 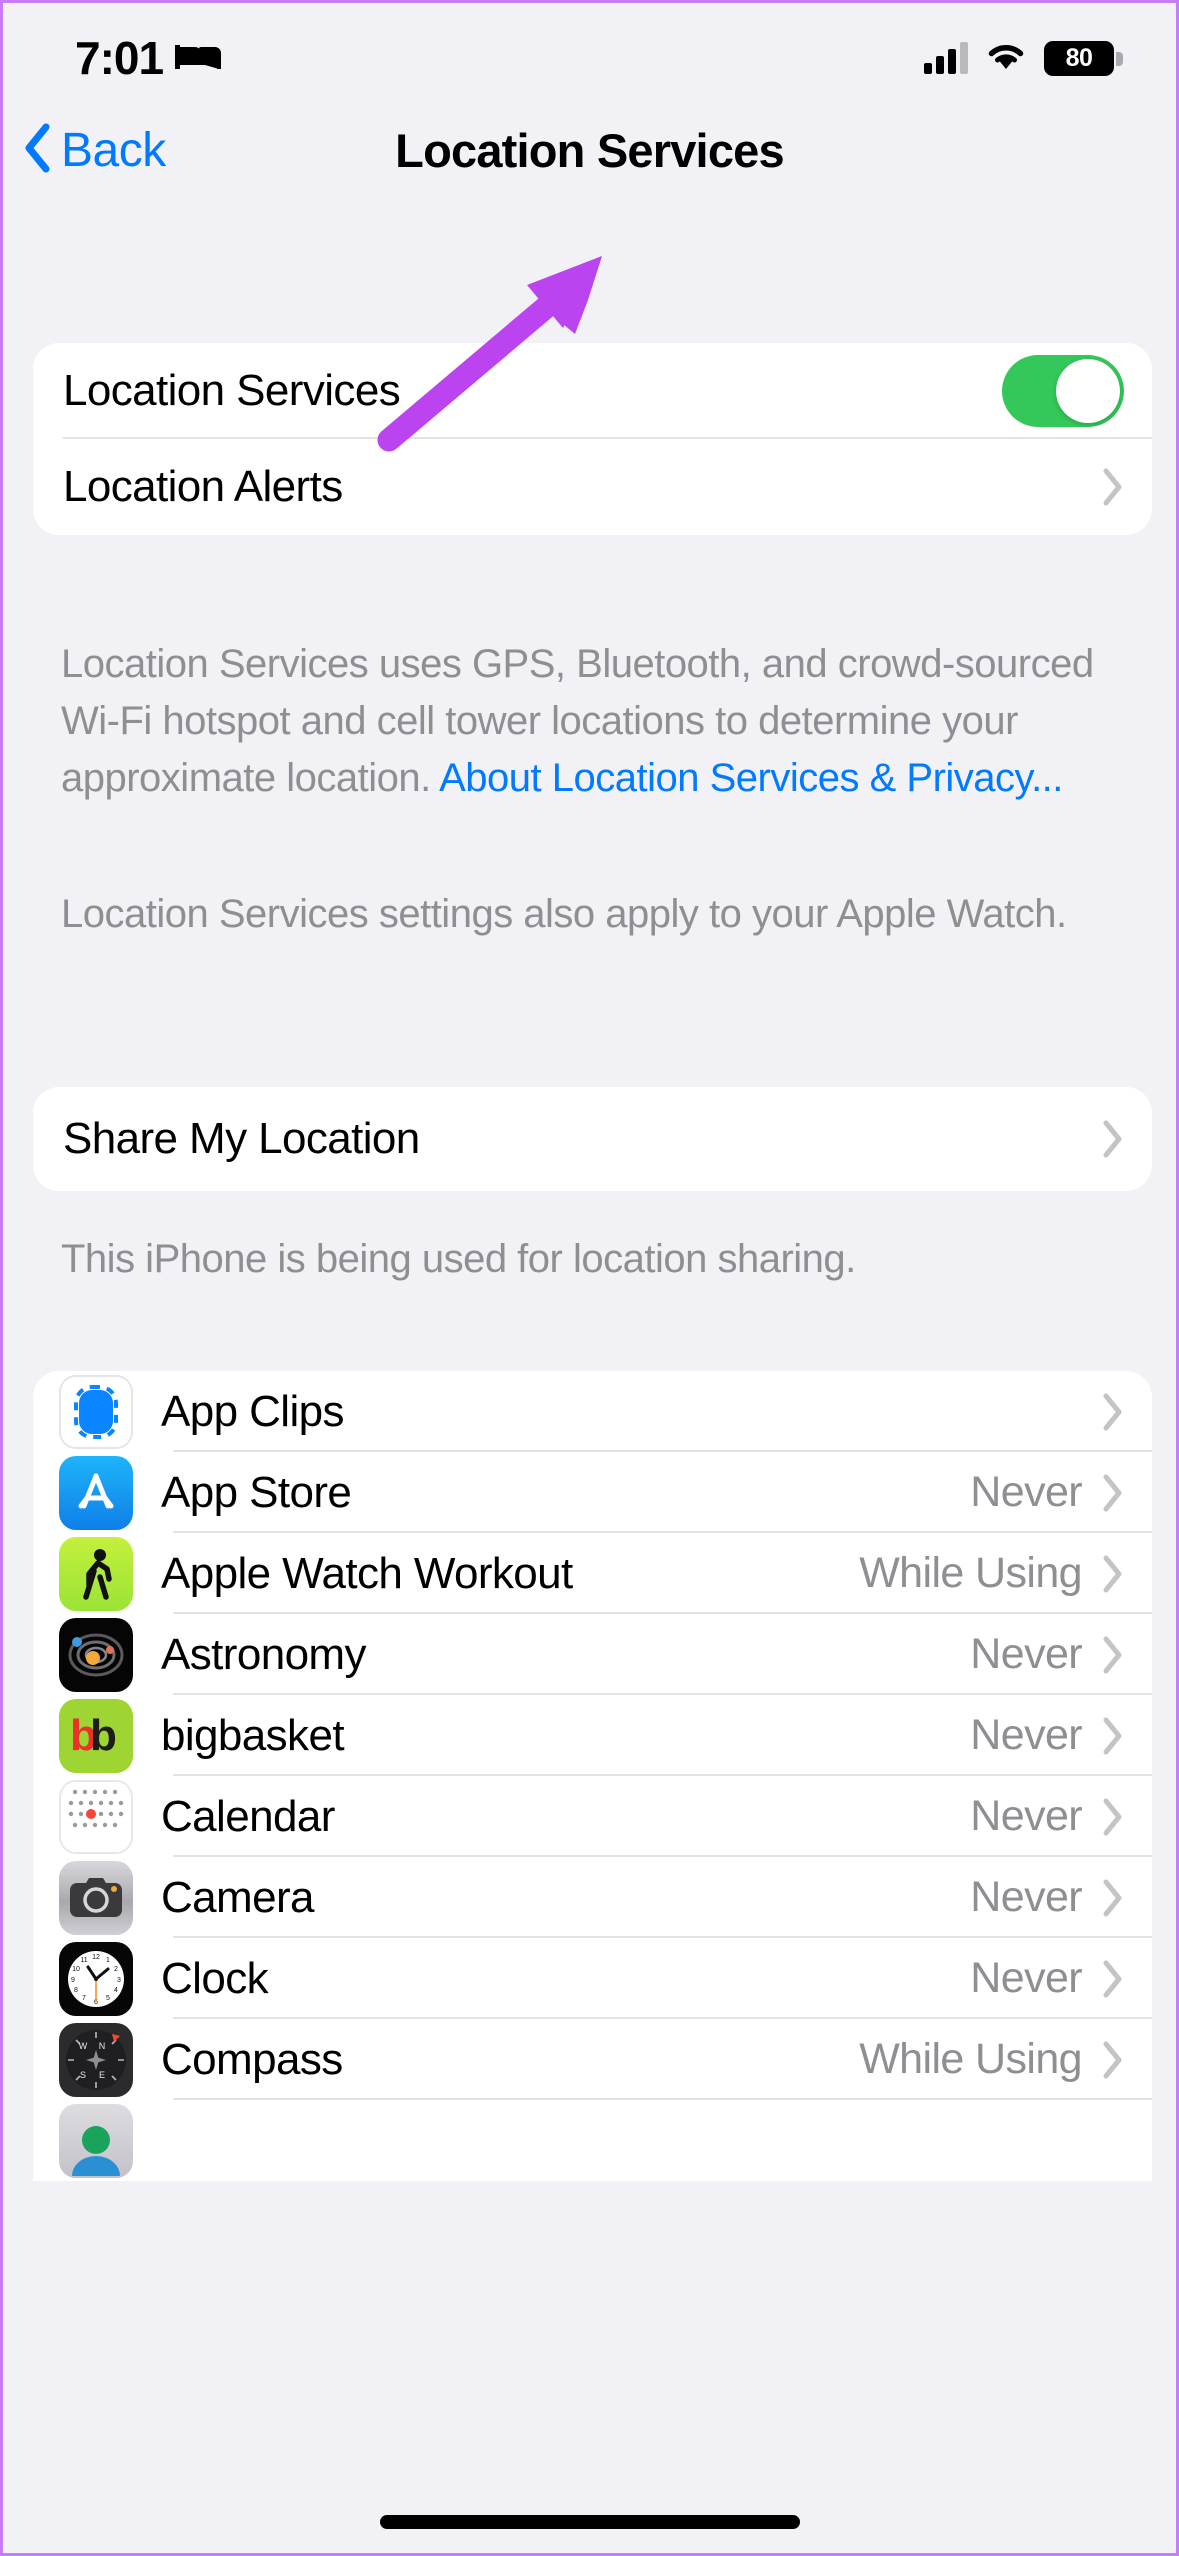 I want to click on astronomy-icon, so click(x=96, y=1654).